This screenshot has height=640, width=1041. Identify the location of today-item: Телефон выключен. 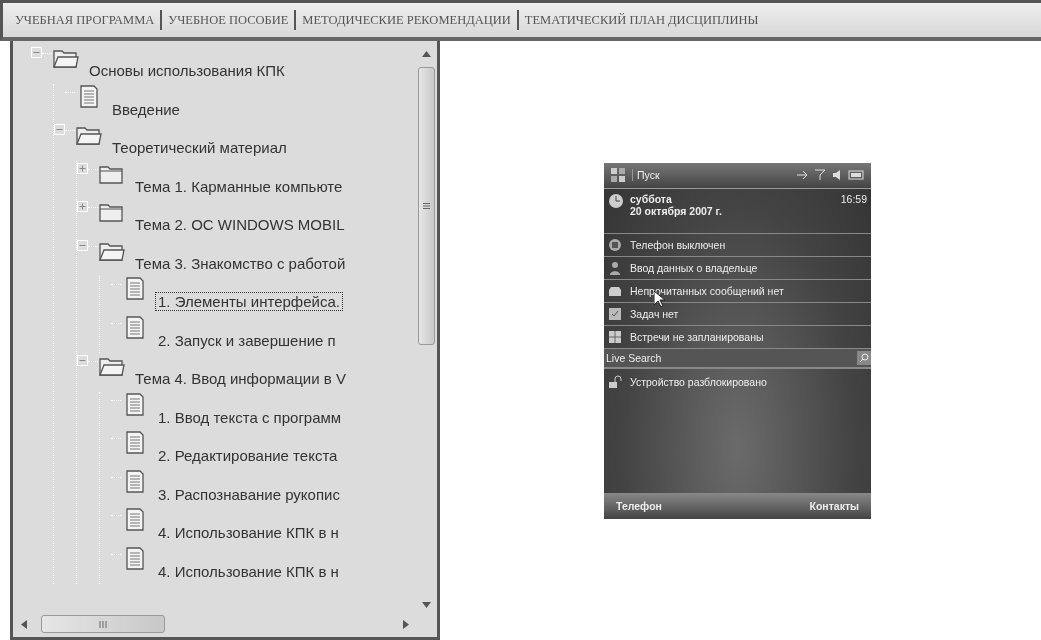
(678, 244).